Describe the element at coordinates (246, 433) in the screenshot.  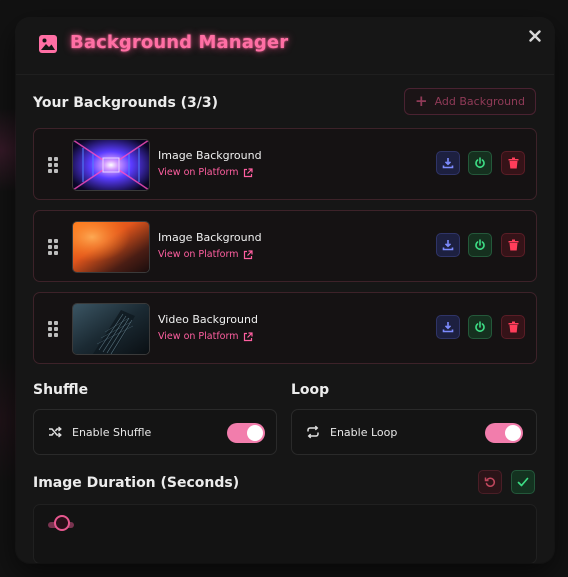
I see `shuffle-toggle` at that location.